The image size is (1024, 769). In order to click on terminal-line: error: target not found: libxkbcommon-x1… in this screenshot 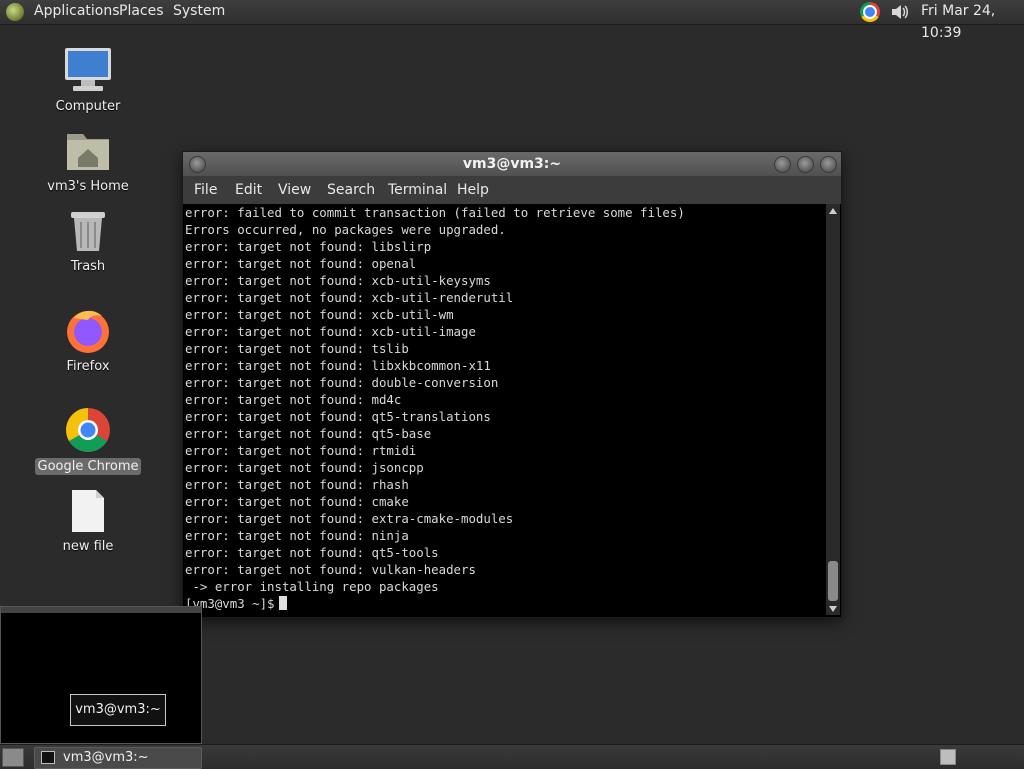, I will do `click(338, 365)`.